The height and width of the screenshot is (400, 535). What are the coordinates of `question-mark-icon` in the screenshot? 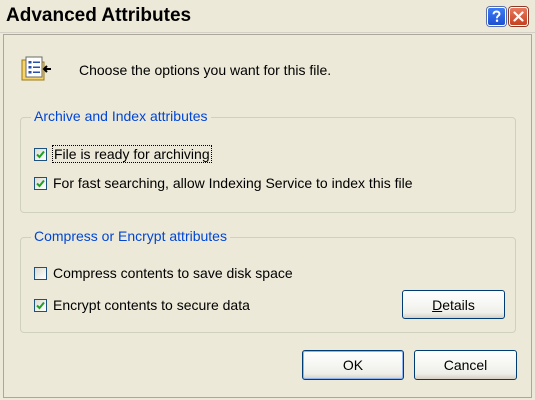 It's located at (496, 16).